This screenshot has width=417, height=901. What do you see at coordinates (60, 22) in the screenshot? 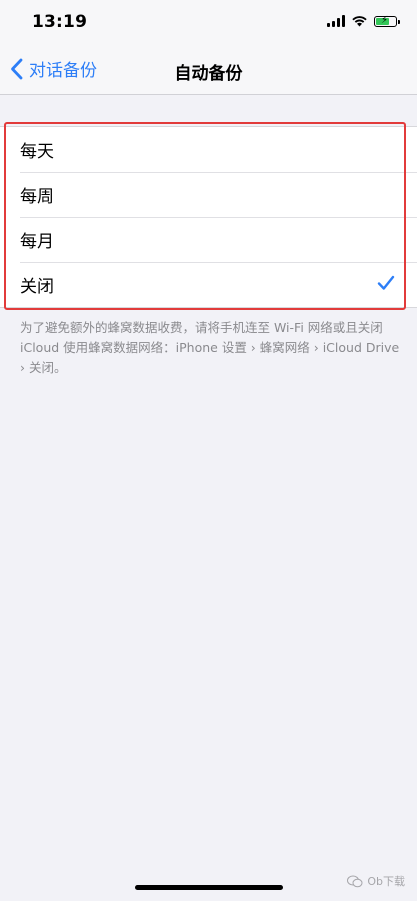
I see `status-time: 13:19` at bounding box center [60, 22].